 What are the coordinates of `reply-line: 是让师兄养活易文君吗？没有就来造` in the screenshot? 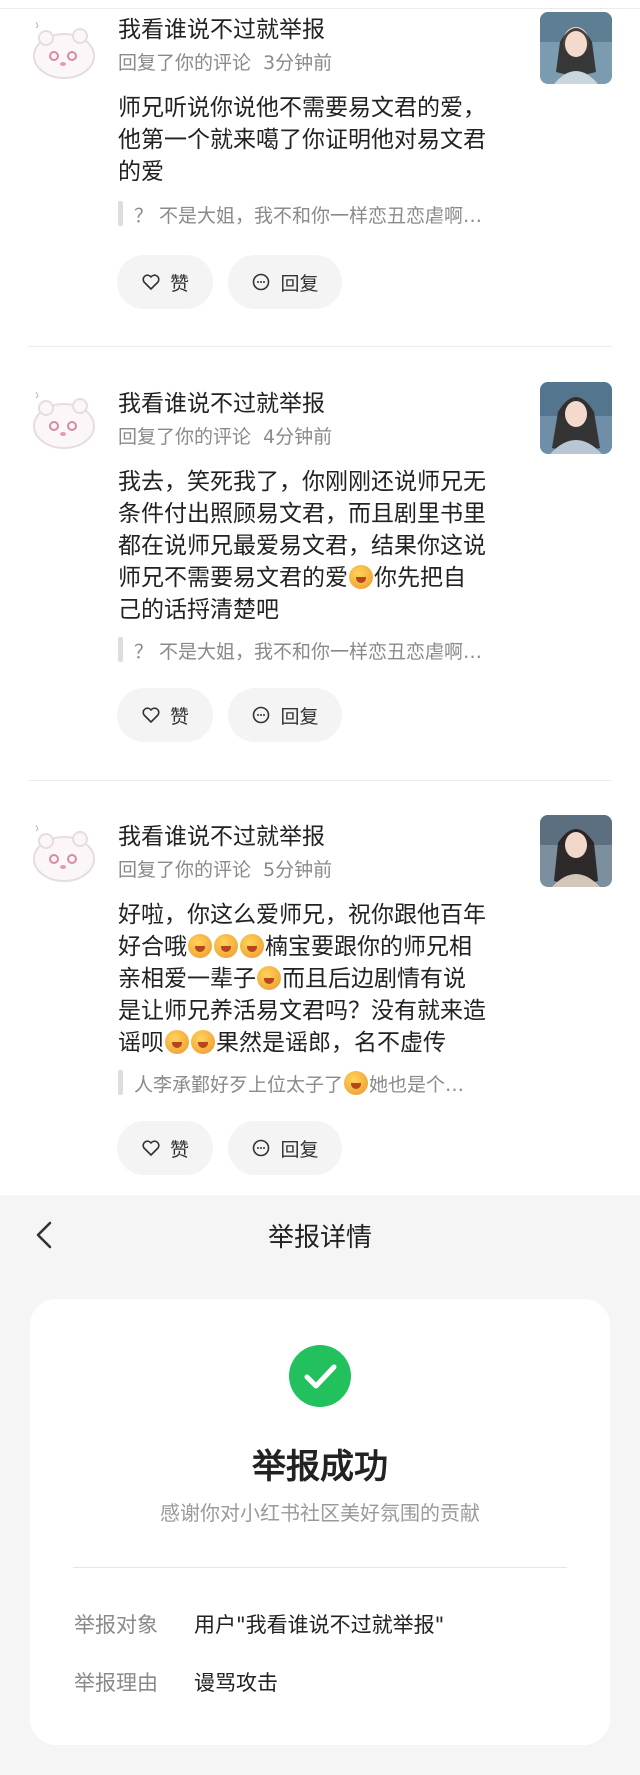 It's located at (302, 1011).